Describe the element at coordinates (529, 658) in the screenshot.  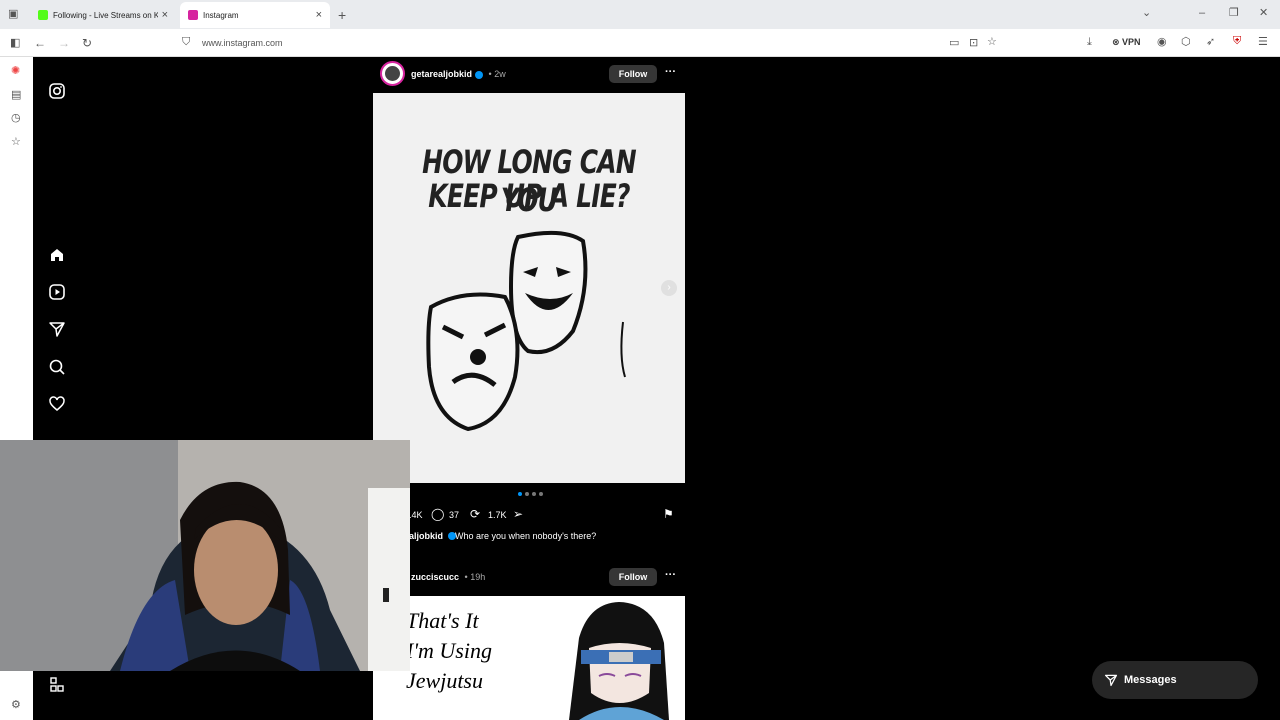
I see `post-image: That's It I'm Using Jewjutsu` at that location.